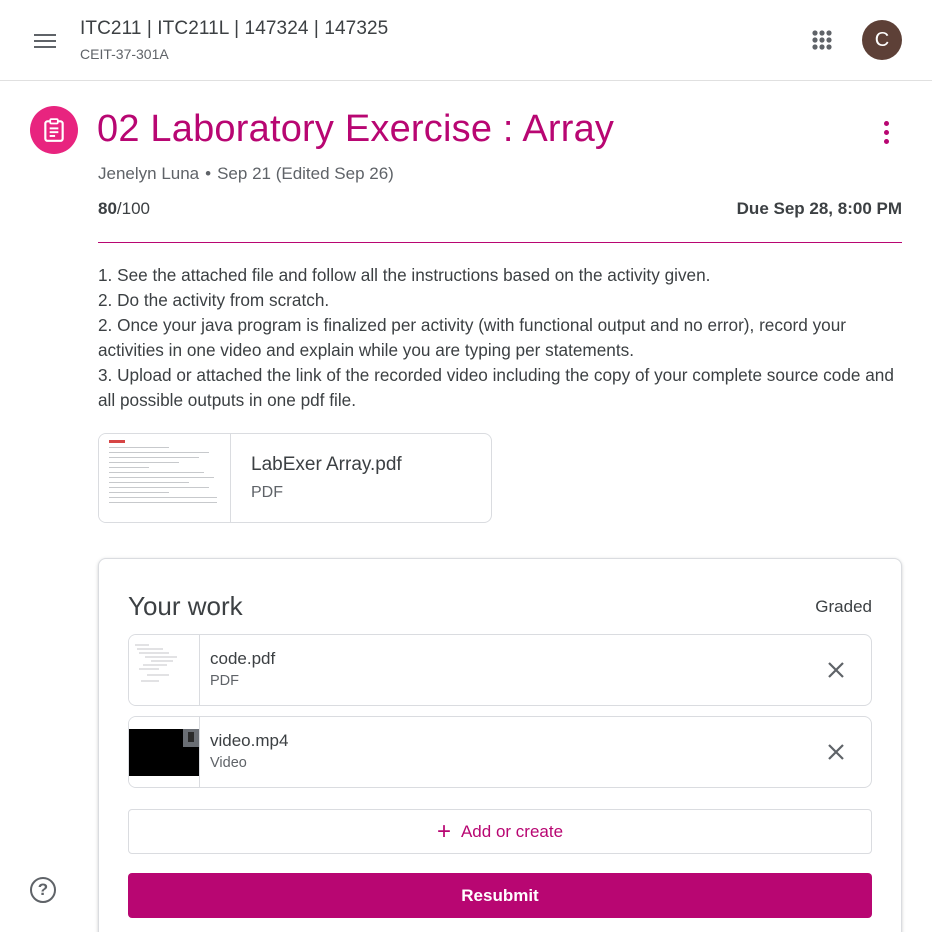 This screenshot has height=932, width=932. Describe the element at coordinates (500, 670) in the screenshot. I see `submitted-file-row: code.pdf PDF` at that location.